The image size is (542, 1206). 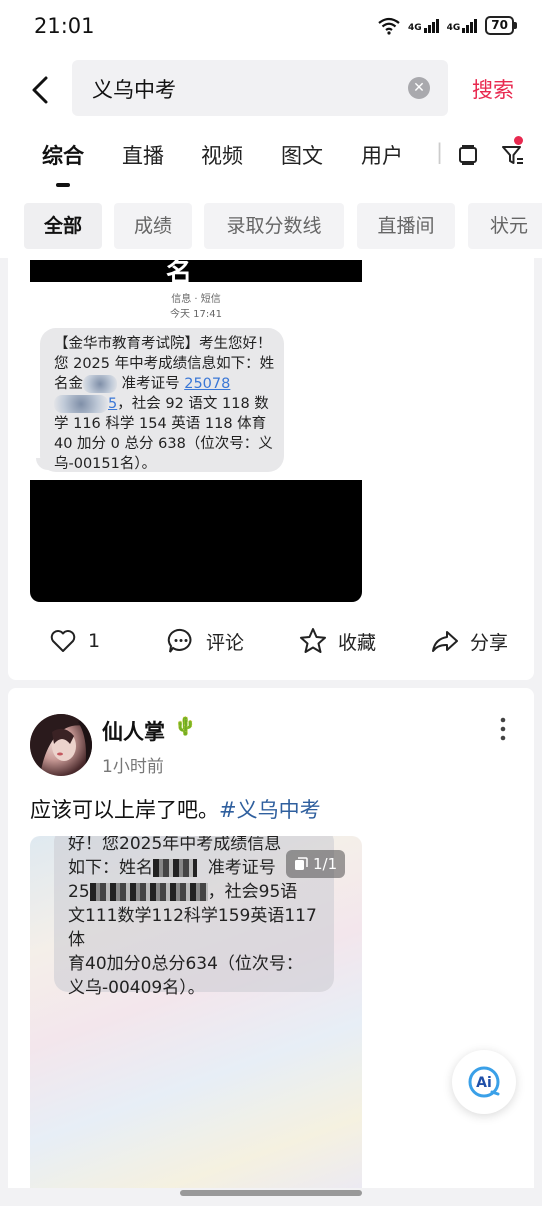 What do you see at coordinates (271, 1193) in the screenshot?
I see `home-indicator` at bounding box center [271, 1193].